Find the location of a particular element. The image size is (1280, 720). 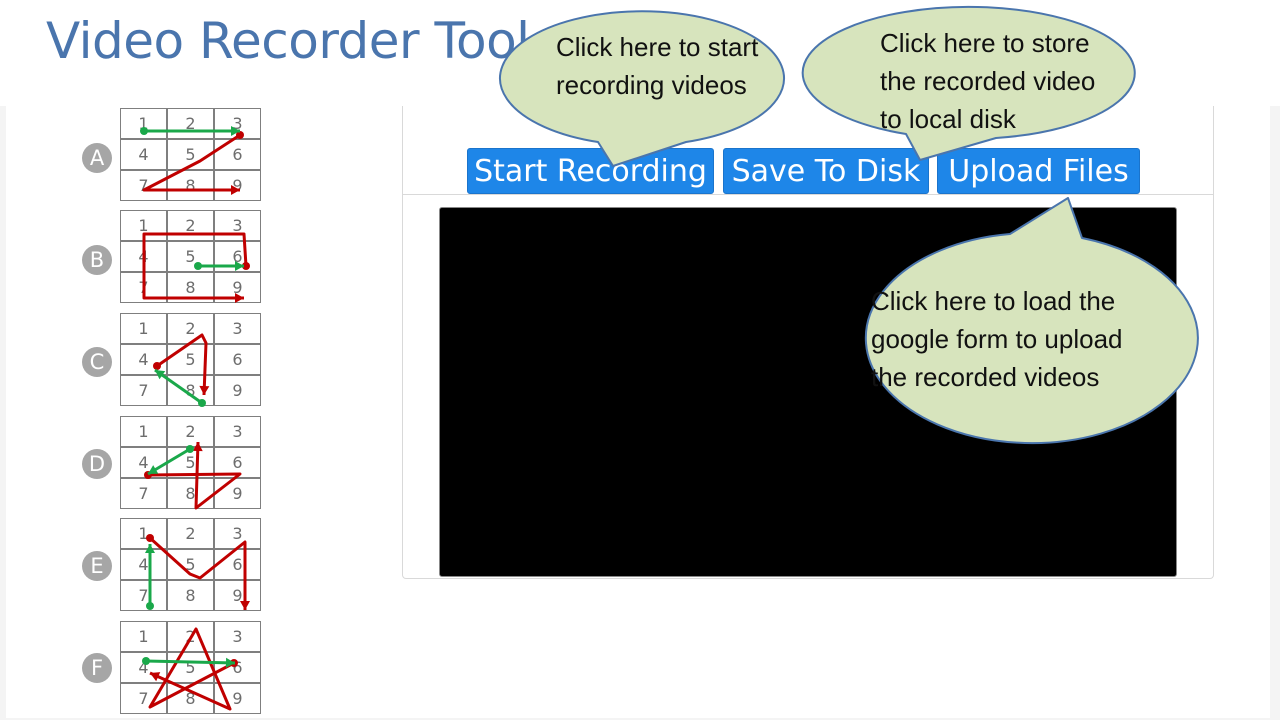

callout-line: recording videos is located at coordinates (651, 85).